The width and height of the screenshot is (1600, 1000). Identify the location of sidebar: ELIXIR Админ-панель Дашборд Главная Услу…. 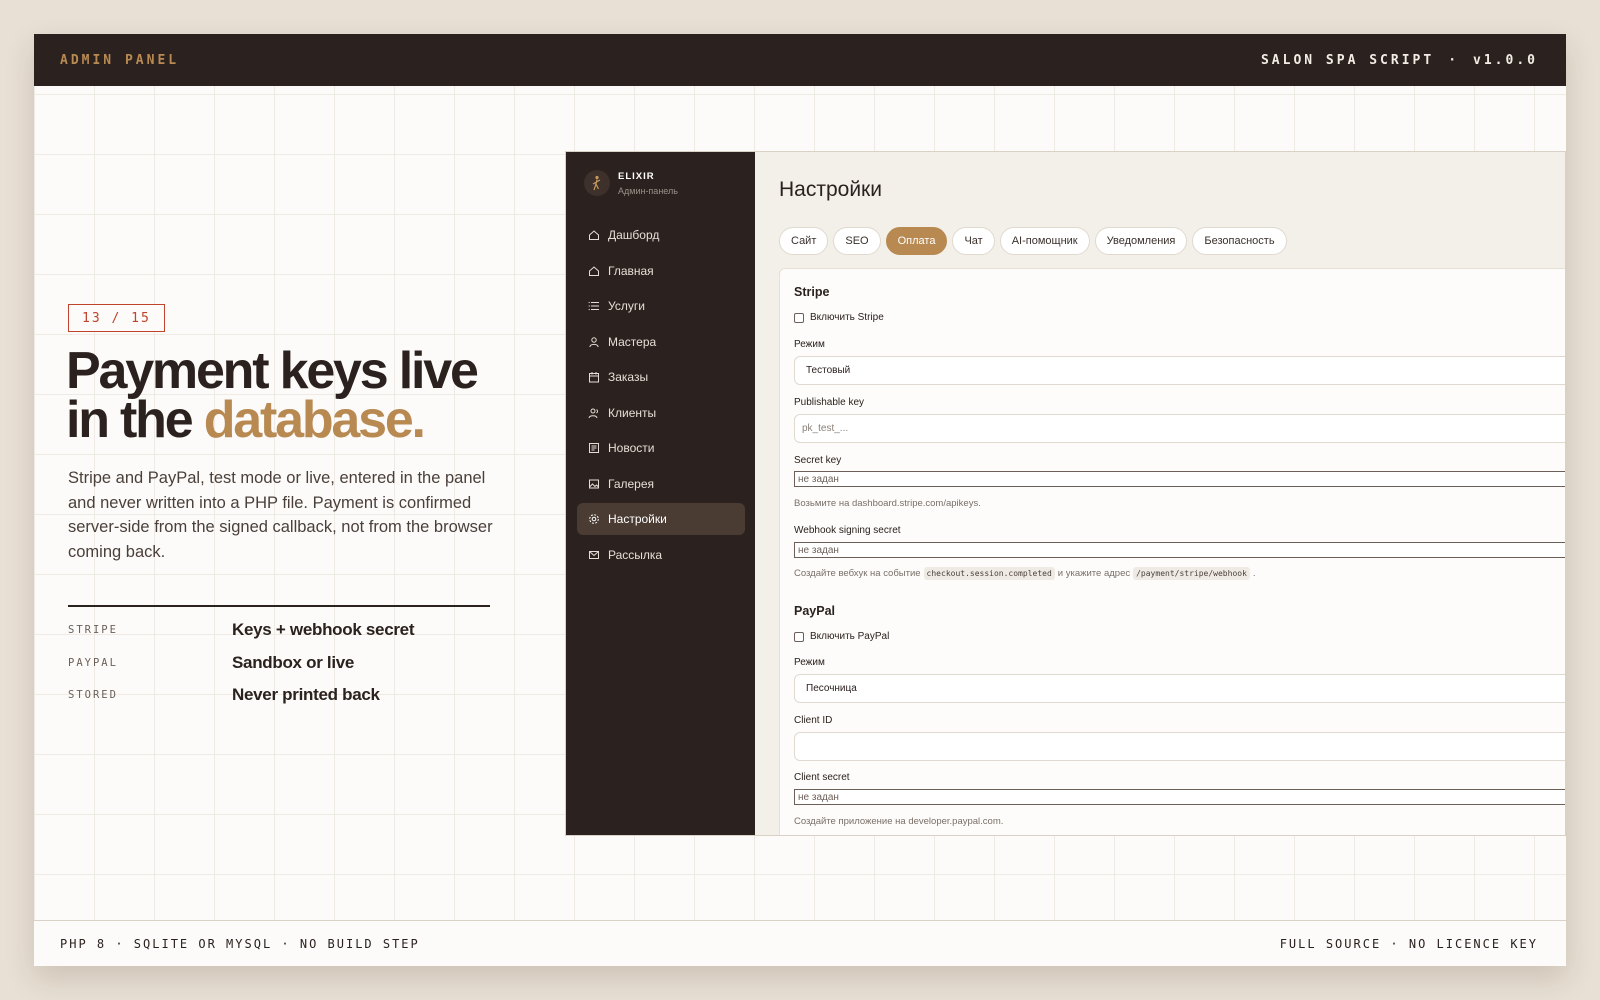
(660, 493).